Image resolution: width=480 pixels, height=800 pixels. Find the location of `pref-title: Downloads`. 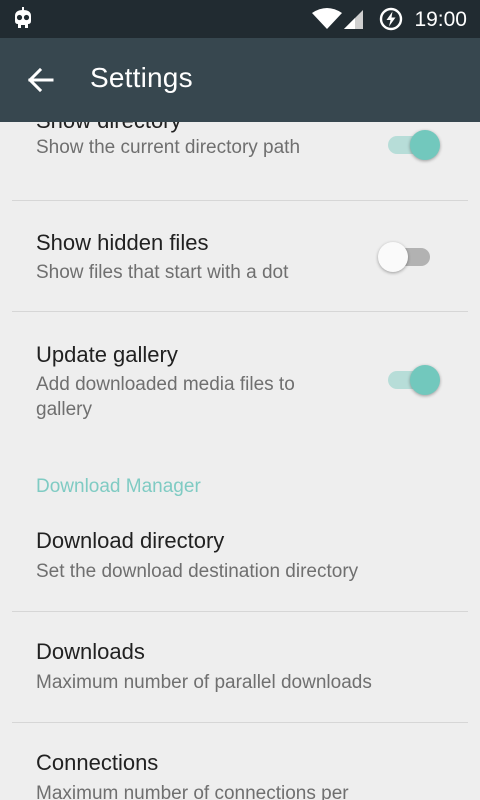

pref-title: Downloads is located at coordinates (90, 651).